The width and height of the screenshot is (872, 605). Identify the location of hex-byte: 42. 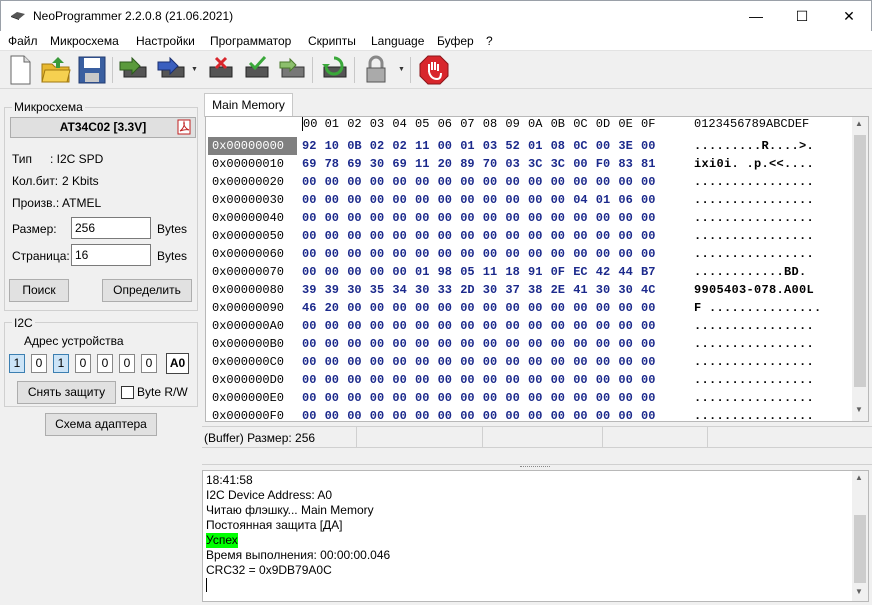
(606, 272).